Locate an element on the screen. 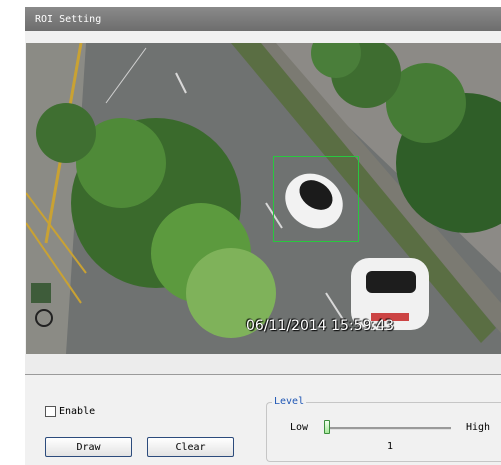  video-timestamp: 06/11/2014 15:59:43 is located at coordinates (320, 326).